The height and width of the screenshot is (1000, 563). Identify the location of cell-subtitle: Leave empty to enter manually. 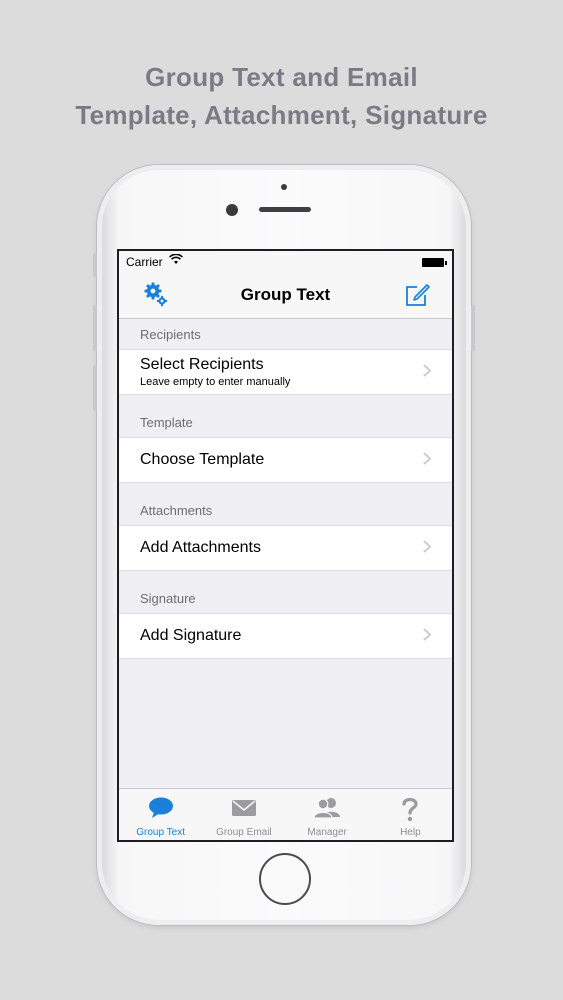
(215, 382).